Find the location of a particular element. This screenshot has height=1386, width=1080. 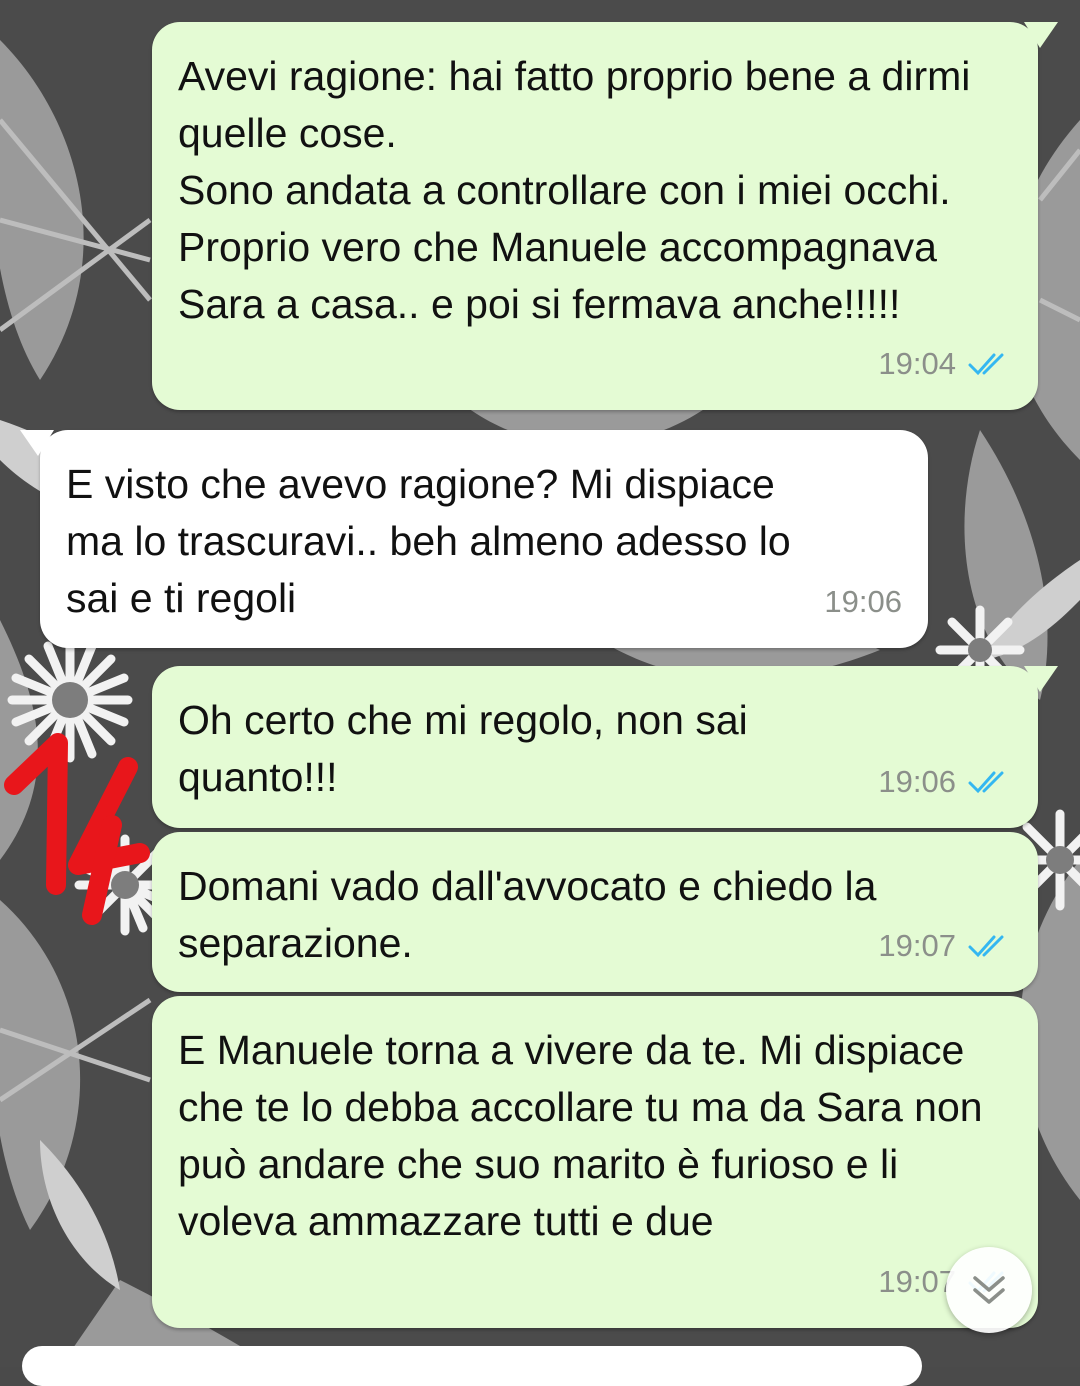

message-meta: 19:04 is located at coordinates (945, 363).